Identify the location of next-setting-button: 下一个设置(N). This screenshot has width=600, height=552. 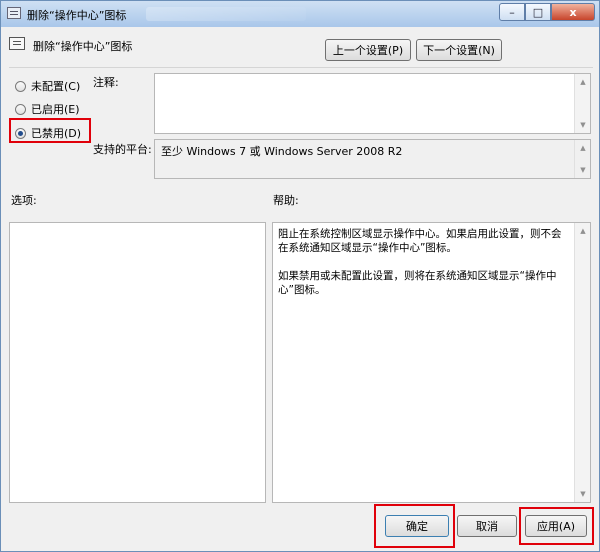
(459, 50).